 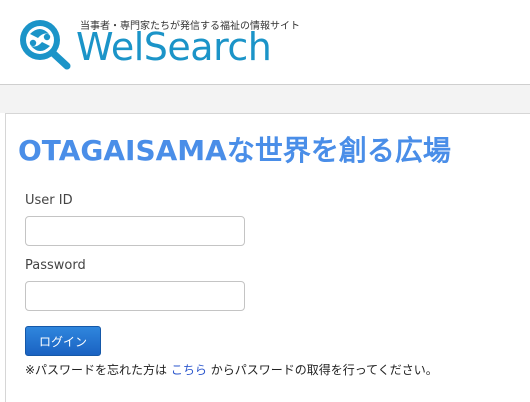 What do you see at coordinates (135, 231) in the screenshot?
I see `user-id-input` at bounding box center [135, 231].